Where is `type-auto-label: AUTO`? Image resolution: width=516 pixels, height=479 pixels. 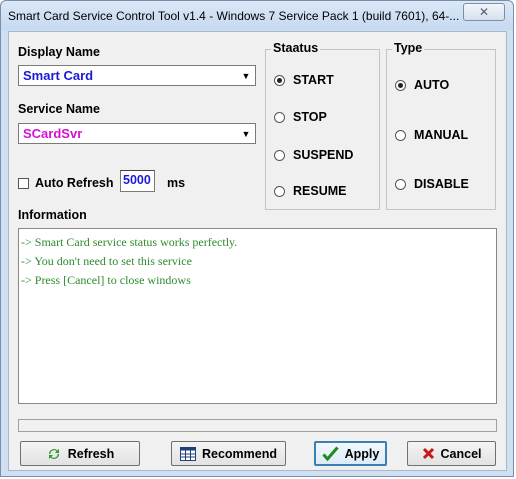
type-auto-label: AUTO is located at coordinates (432, 85).